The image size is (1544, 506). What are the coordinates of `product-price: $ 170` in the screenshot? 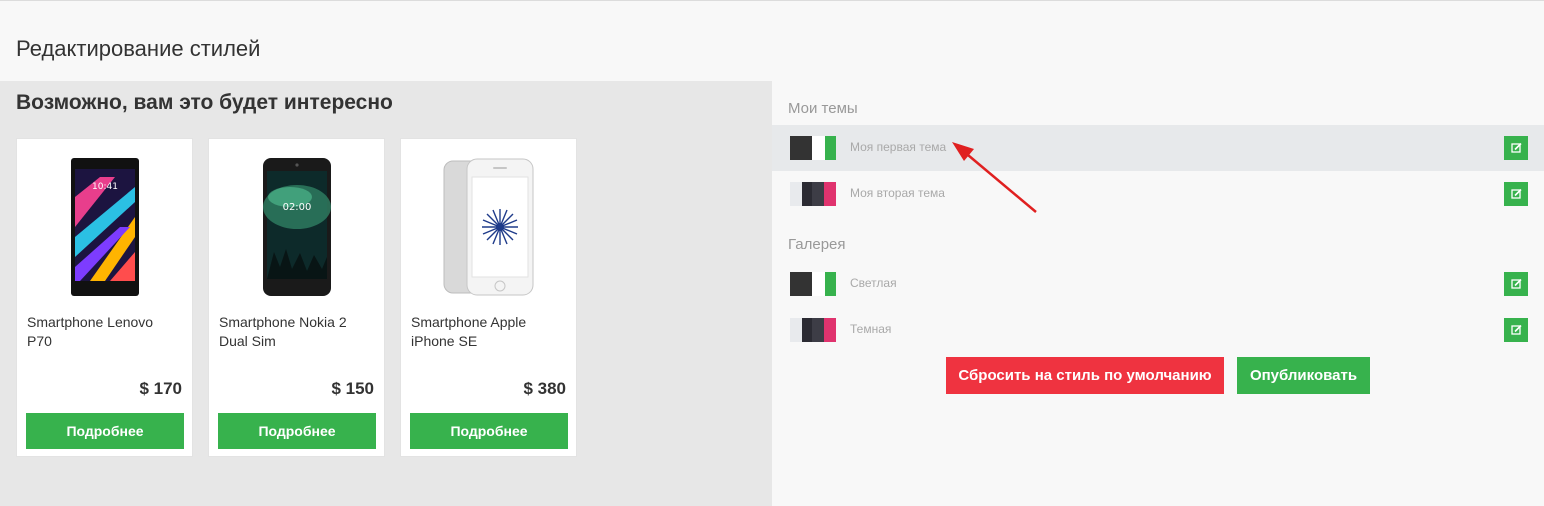 It's located at (160, 388).